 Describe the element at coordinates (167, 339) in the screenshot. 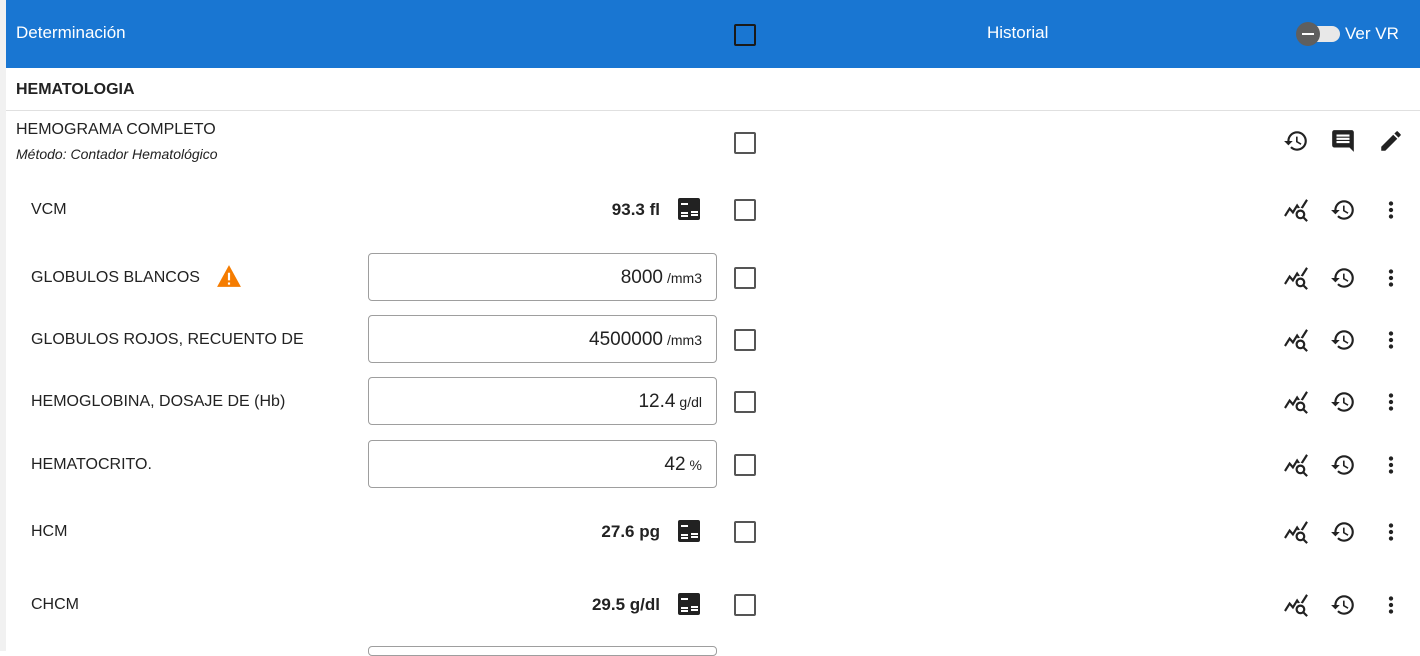

I see `row-name: GLOBULOS ROJOS, RECUENTO DE` at that location.